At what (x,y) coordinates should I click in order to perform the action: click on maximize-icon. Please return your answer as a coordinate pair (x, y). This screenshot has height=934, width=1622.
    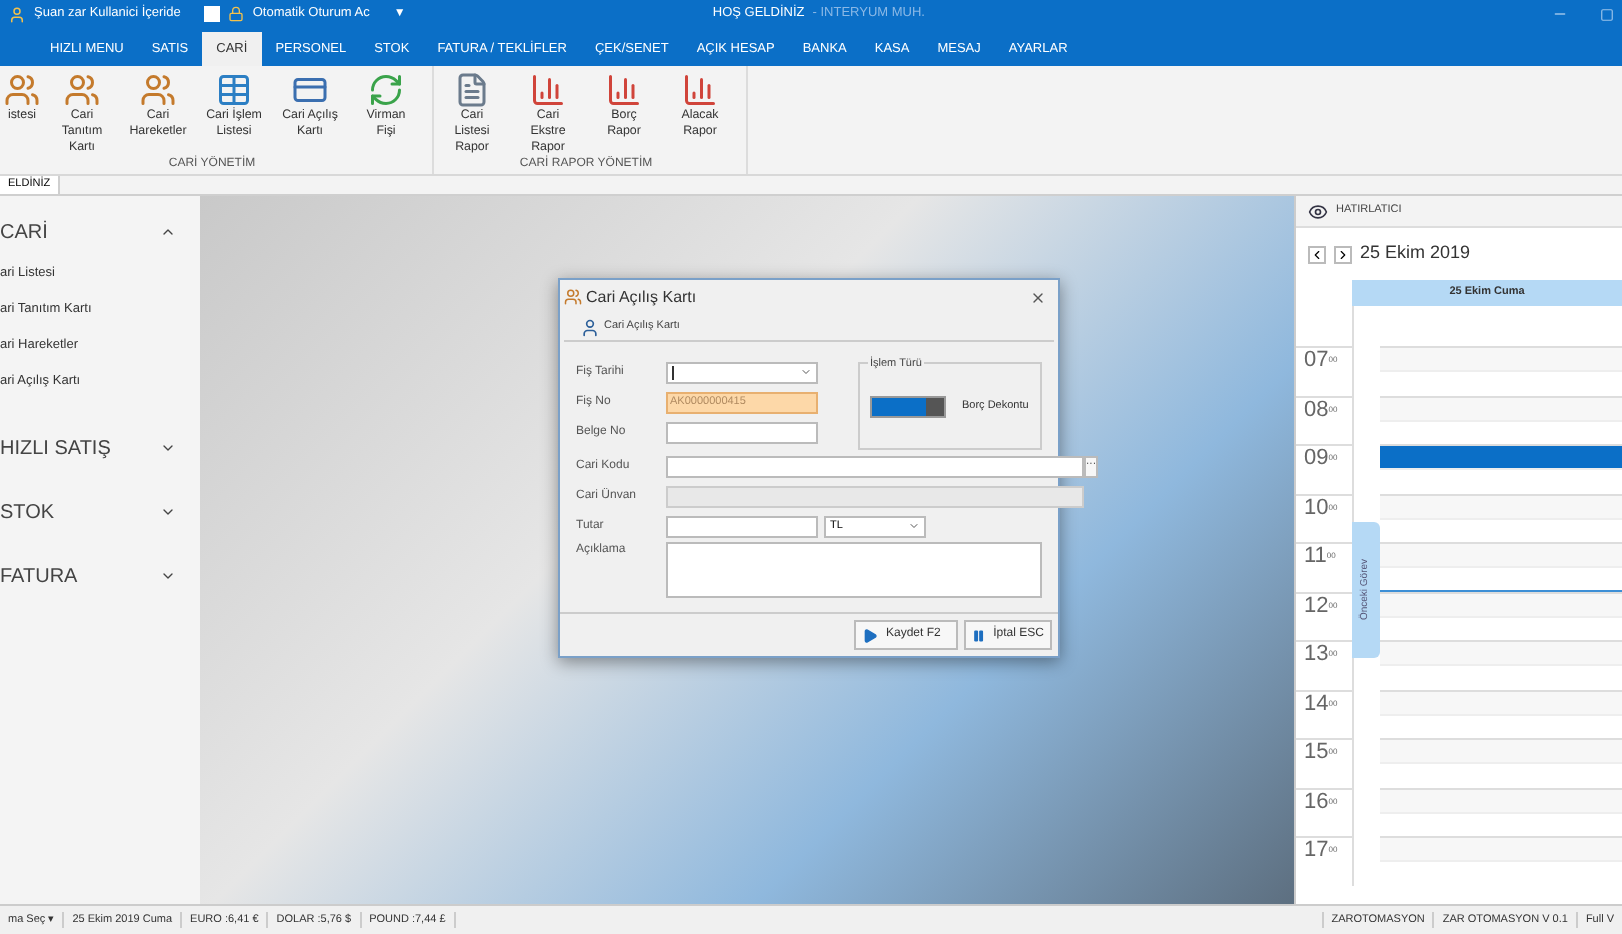
    Looking at the image, I should click on (1607, 14).